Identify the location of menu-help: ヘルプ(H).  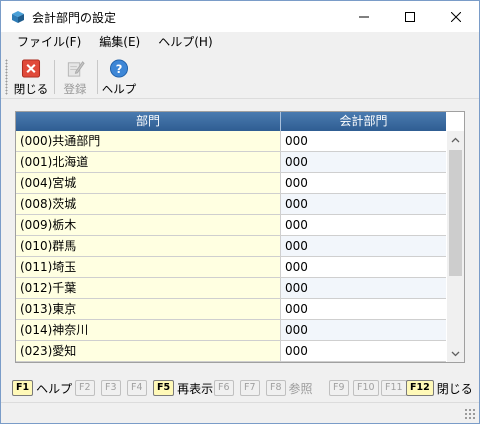
(185, 42).